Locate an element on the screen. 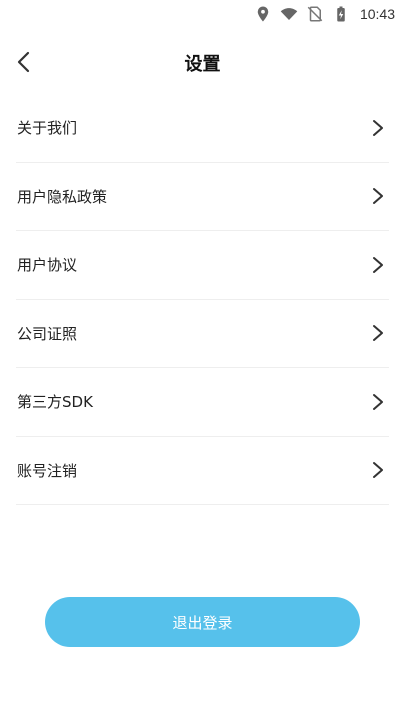  status-bar: 10:43 is located at coordinates (202, 14).